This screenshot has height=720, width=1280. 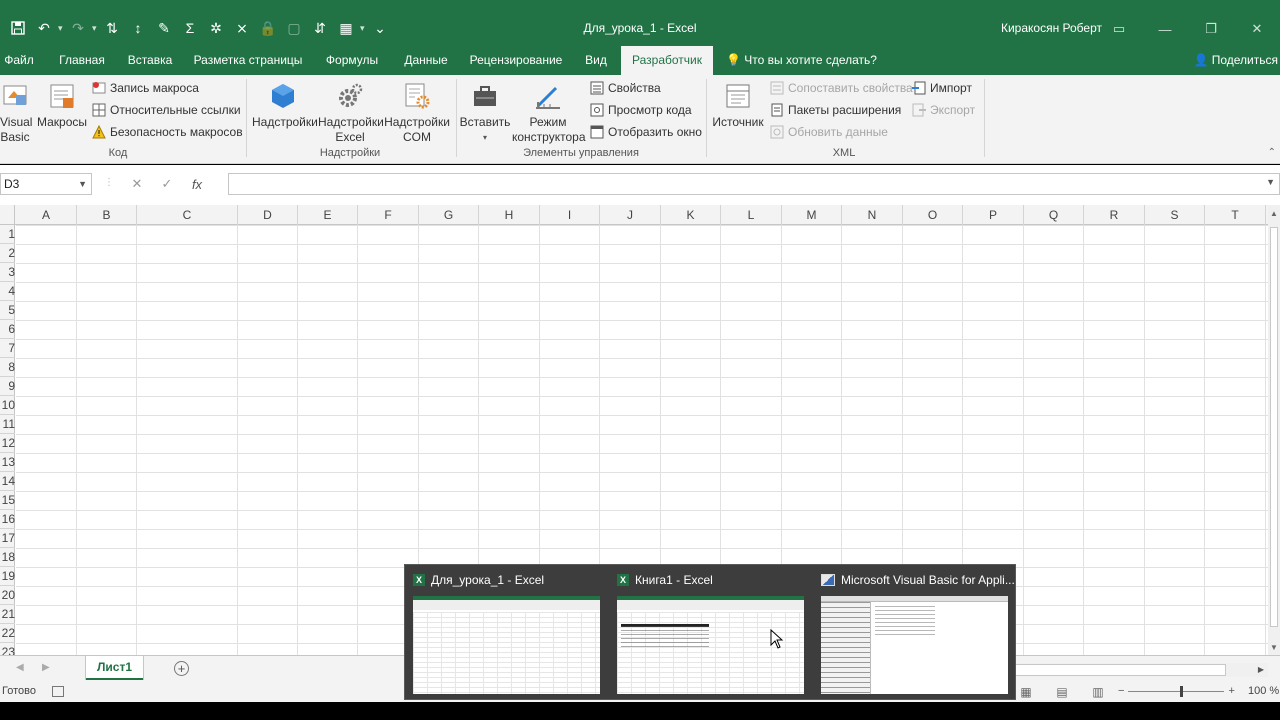 What do you see at coordinates (1274, 430) in the screenshot?
I see `vertical-scrollbar: ▲ ▼` at bounding box center [1274, 430].